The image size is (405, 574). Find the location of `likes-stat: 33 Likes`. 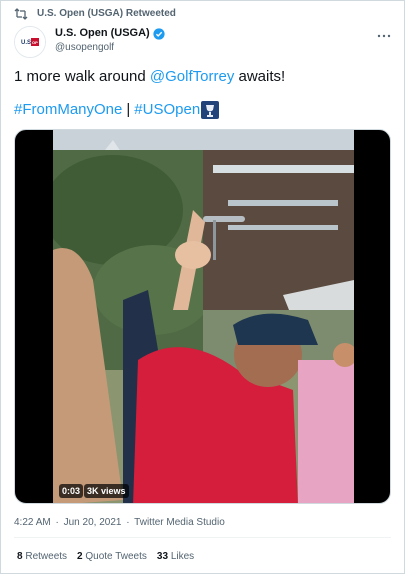

likes-stat: 33 Likes is located at coordinates (175, 556).